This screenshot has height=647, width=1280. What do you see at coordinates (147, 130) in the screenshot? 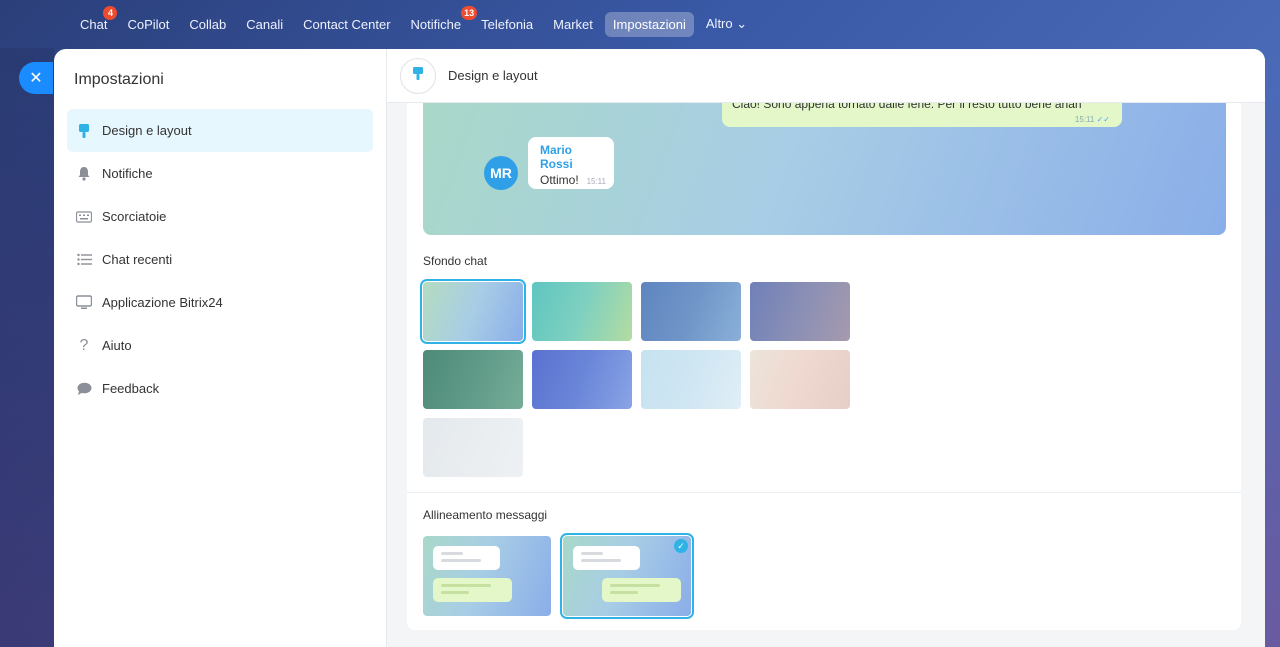
I see `sidebar-item-label: Design e layout` at bounding box center [147, 130].